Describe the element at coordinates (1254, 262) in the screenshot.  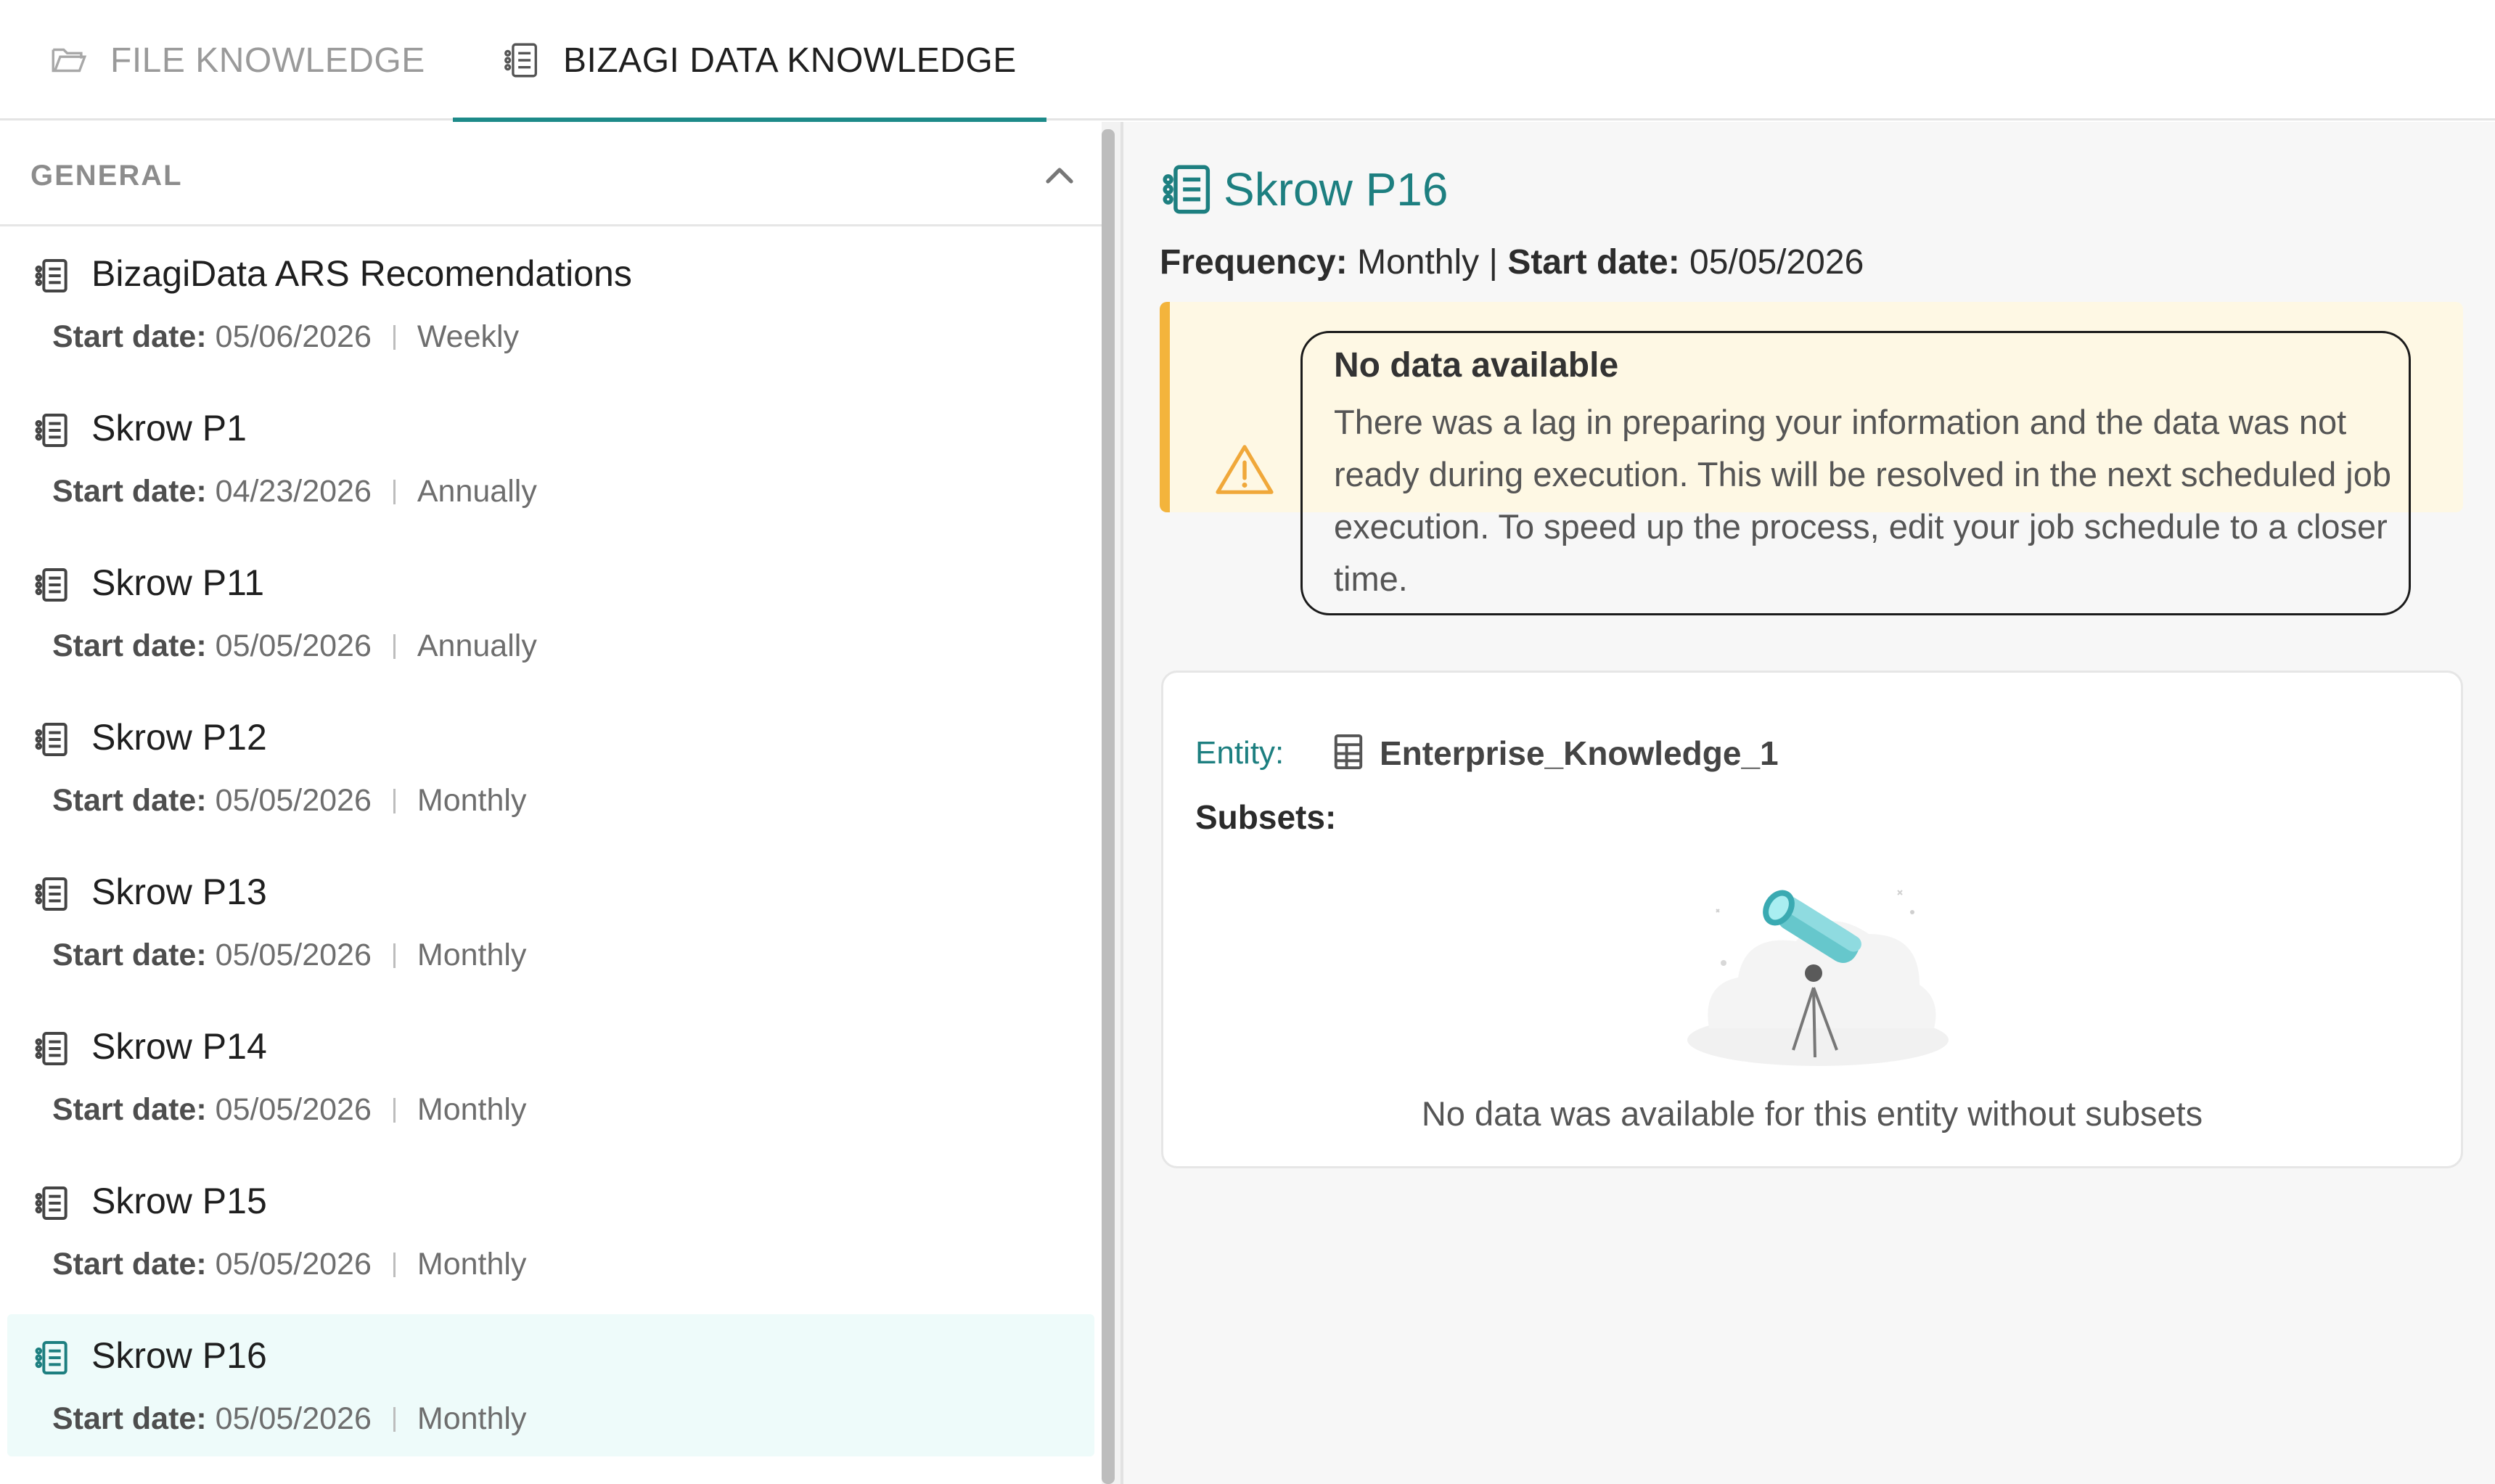
I see `frequency-label: Frequency:` at that location.